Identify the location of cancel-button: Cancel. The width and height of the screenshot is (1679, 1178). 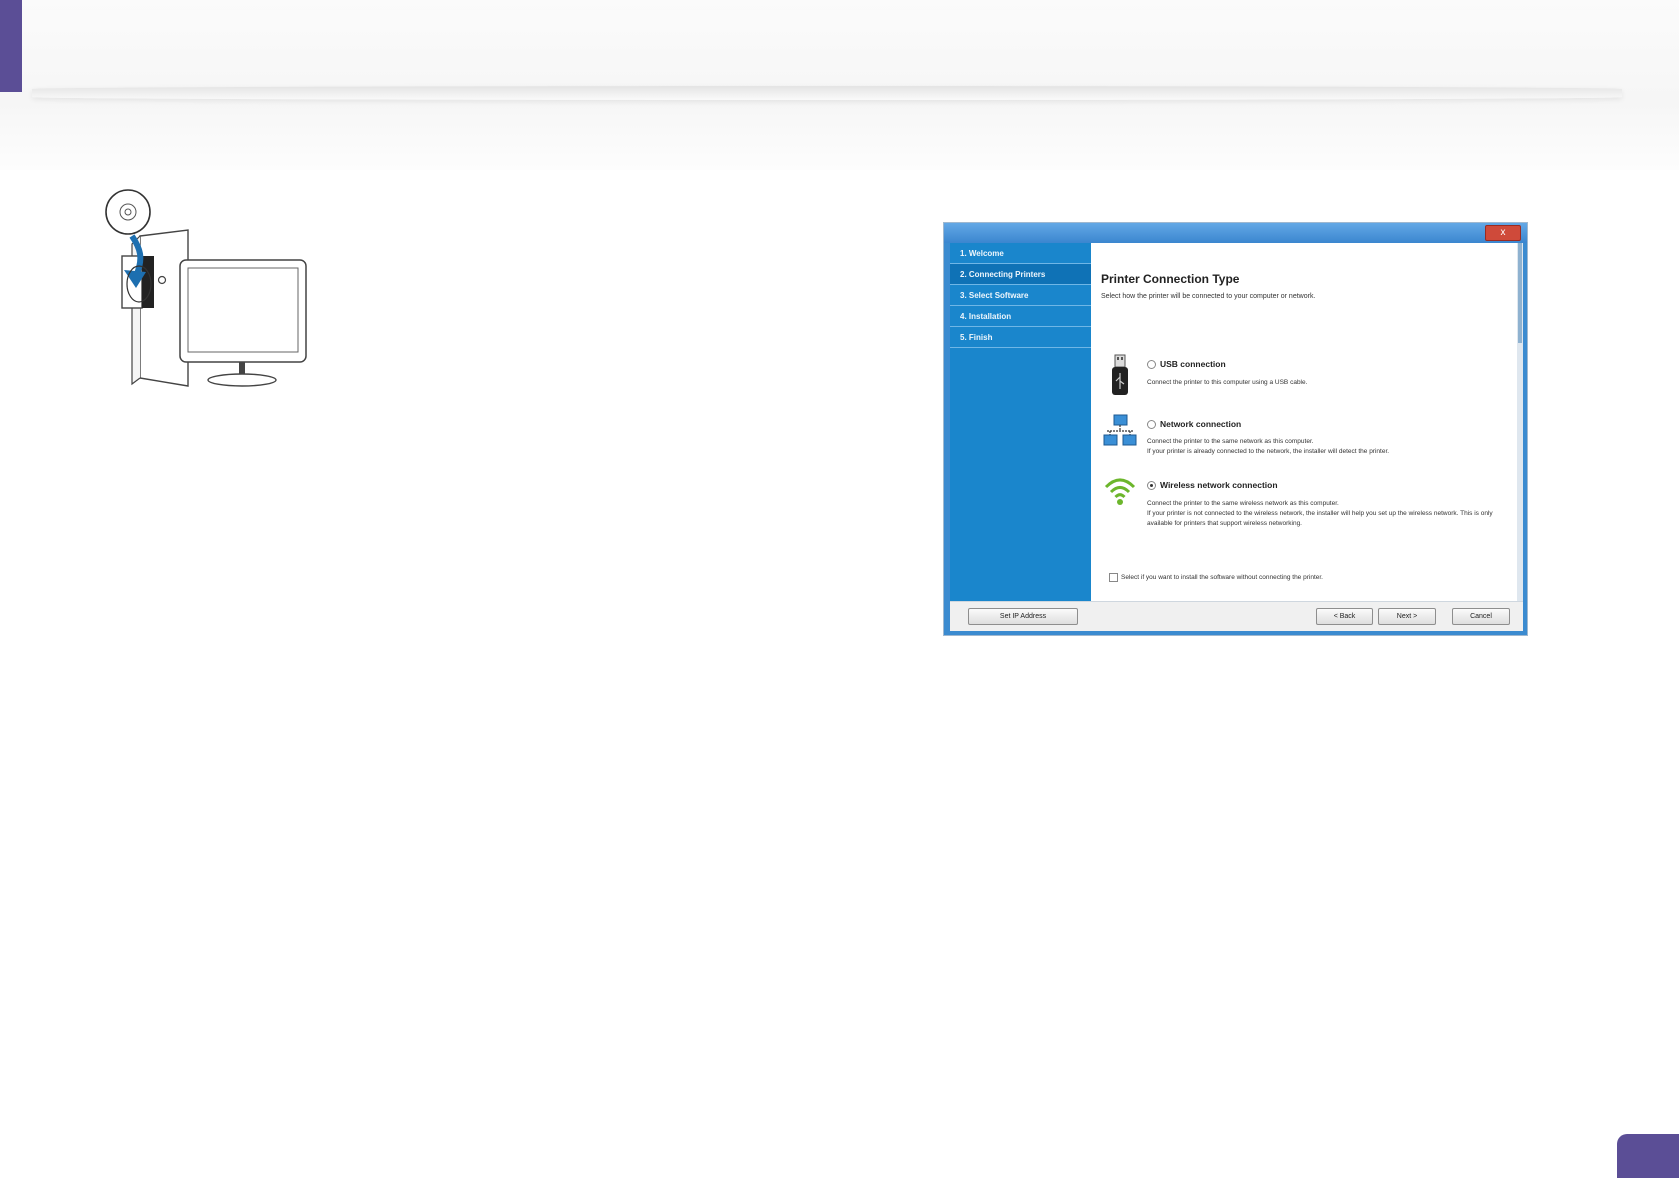
(1481, 616).